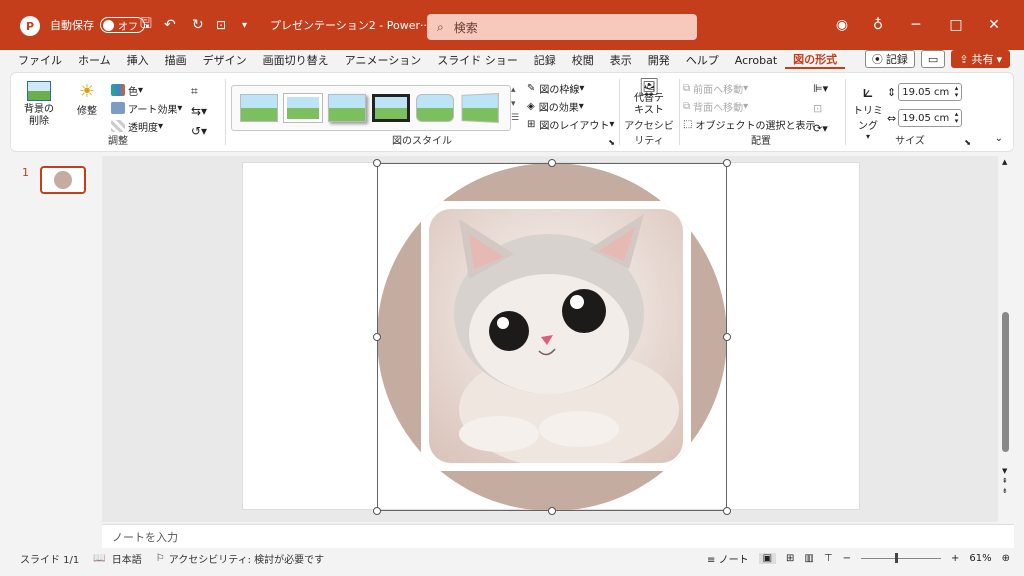 The image size is (1024, 576). I want to click on zoom-slider, so click(900, 557).